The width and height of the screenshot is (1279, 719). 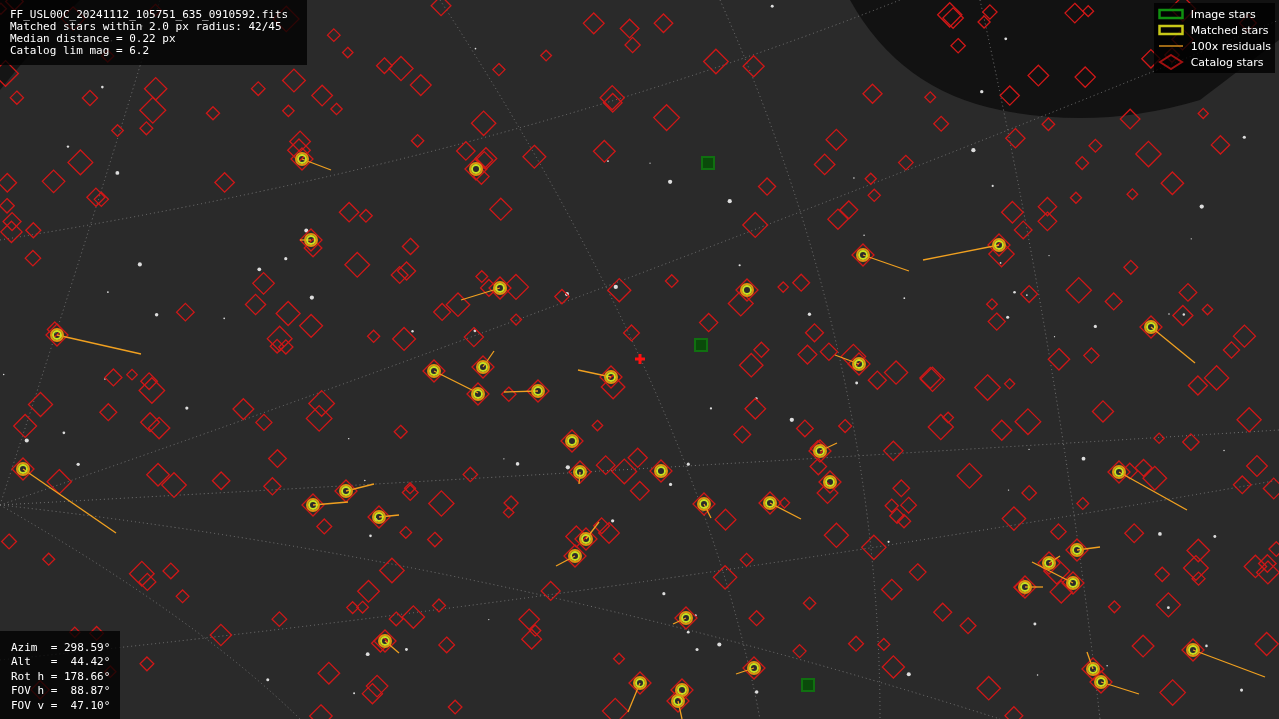 What do you see at coordinates (1229, 30) in the screenshot?
I see `legend-label: Matched stars` at bounding box center [1229, 30].